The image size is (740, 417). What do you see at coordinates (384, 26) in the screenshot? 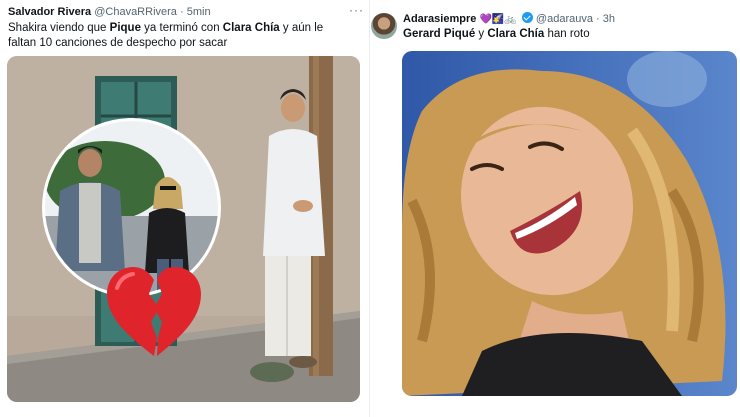
I see `avatar` at bounding box center [384, 26].